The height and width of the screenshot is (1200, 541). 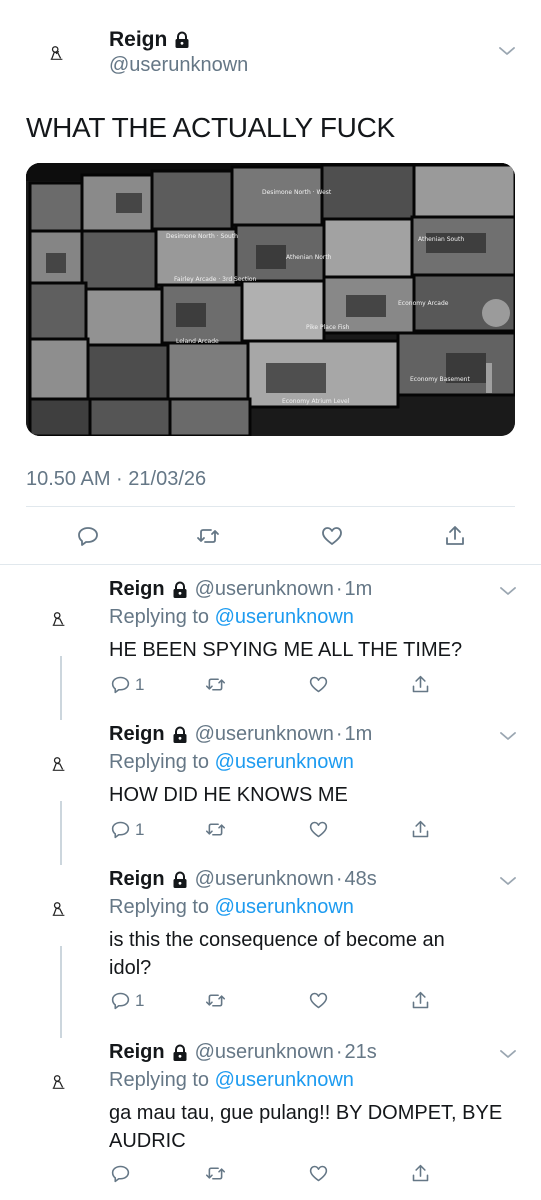 I want to click on reply-count: 1, so click(x=140, y=829).